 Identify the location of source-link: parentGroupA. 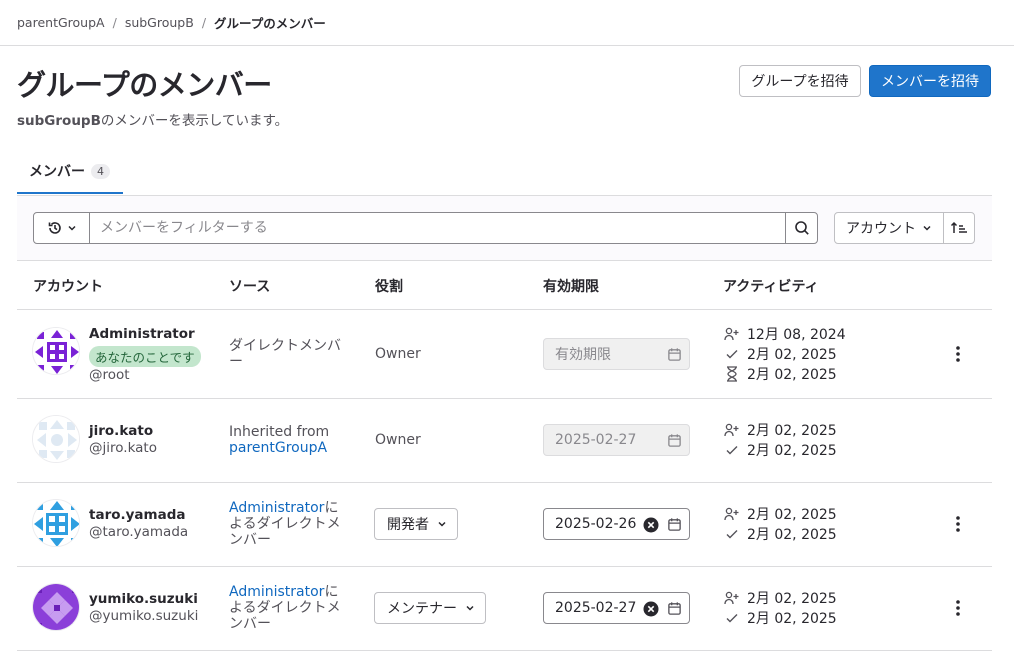
(289, 448).